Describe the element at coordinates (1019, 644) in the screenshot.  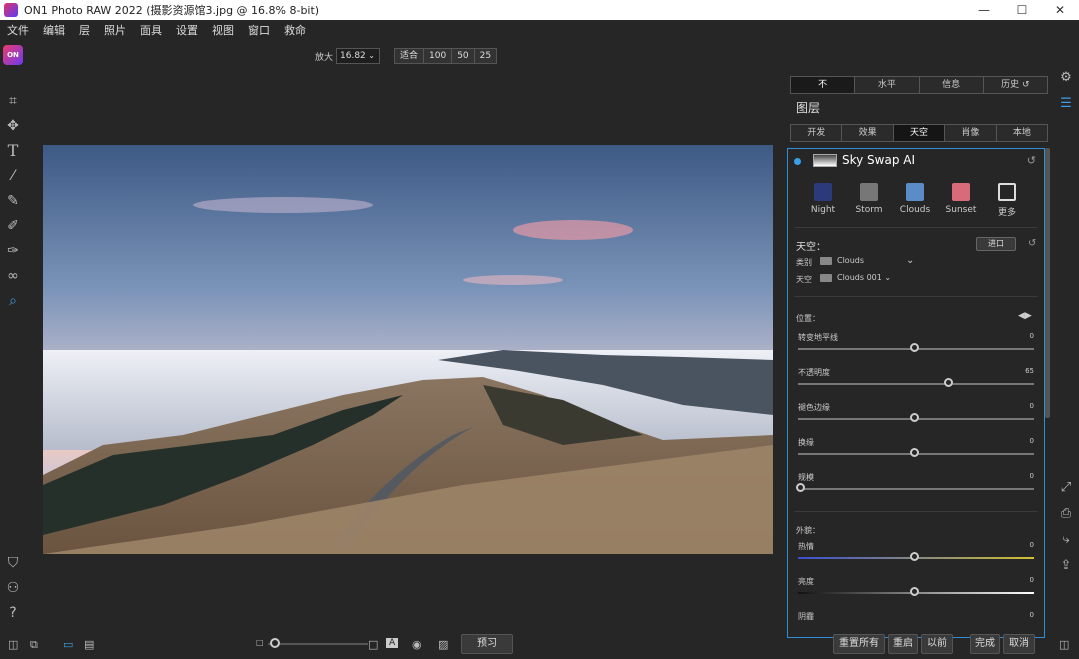
I see `cancel-button: 取消` at that location.